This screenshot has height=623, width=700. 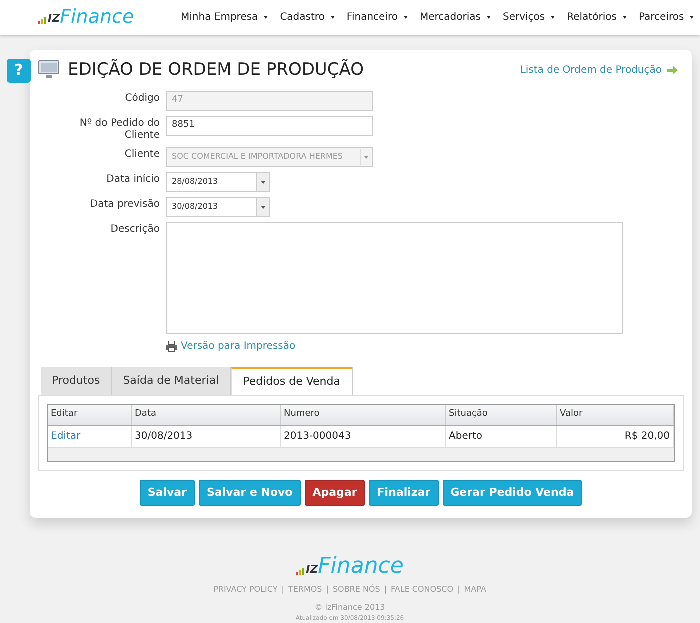 What do you see at coordinates (291, 381) in the screenshot?
I see `tab: Pedidos de Venda` at bounding box center [291, 381].